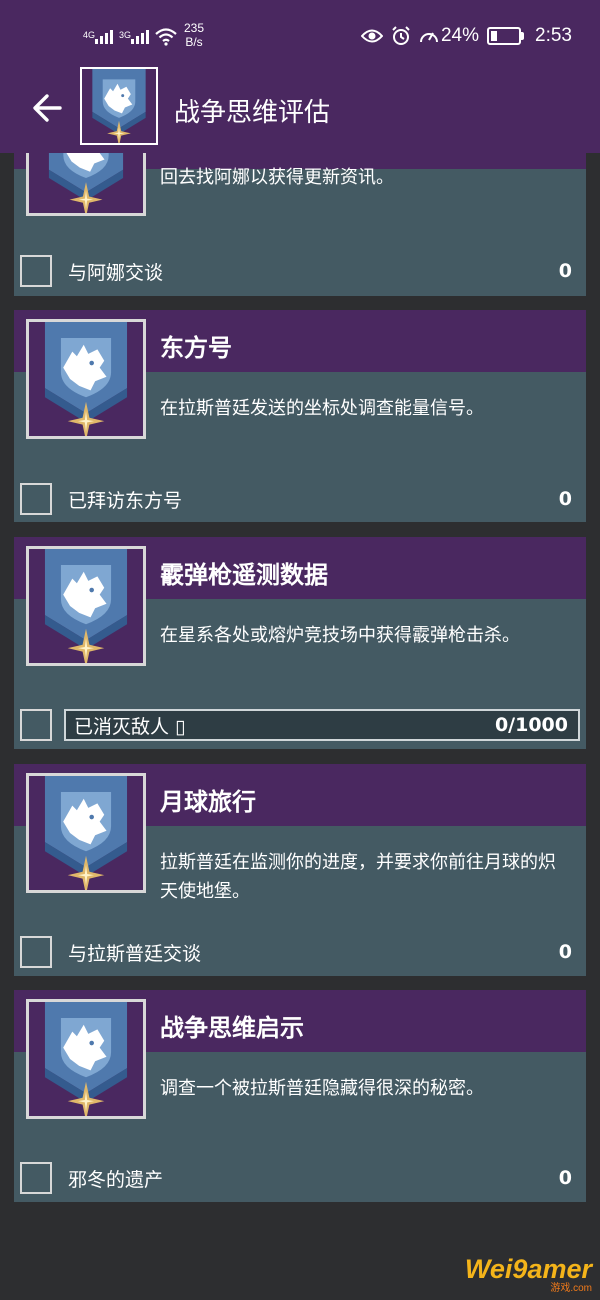 Image resolution: width=600 pixels, height=1300 pixels. I want to click on objective-label: 与拉斯普廷交谈, so click(135, 953).